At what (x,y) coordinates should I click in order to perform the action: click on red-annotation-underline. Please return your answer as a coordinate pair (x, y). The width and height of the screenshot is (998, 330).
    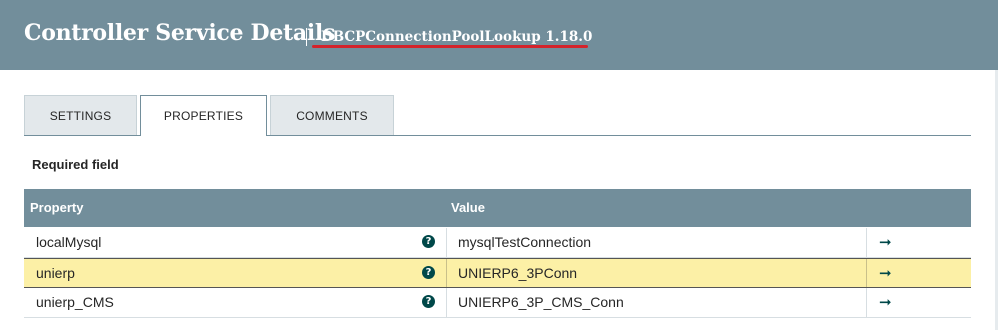
    Looking at the image, I should click on (450, 46).